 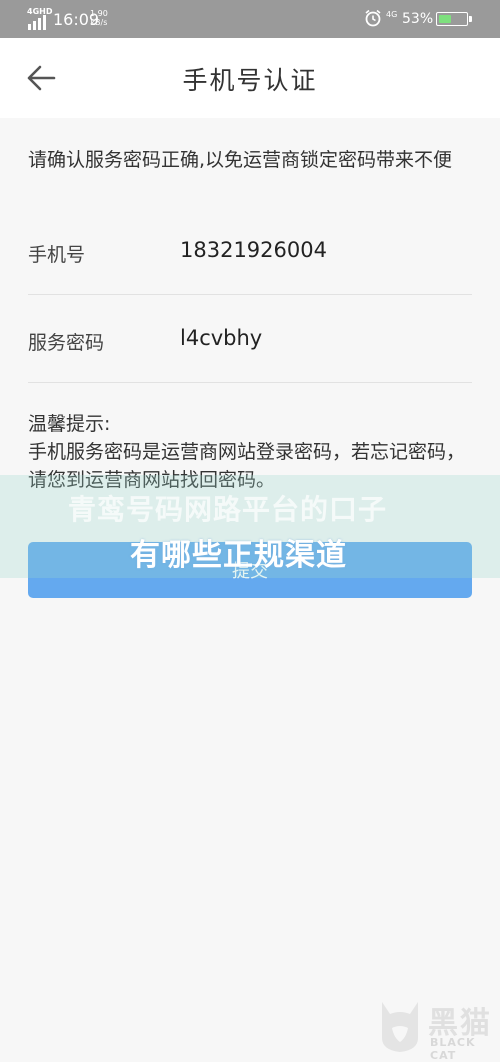 I want to click on battery-fill, so click(x=445, y=19).